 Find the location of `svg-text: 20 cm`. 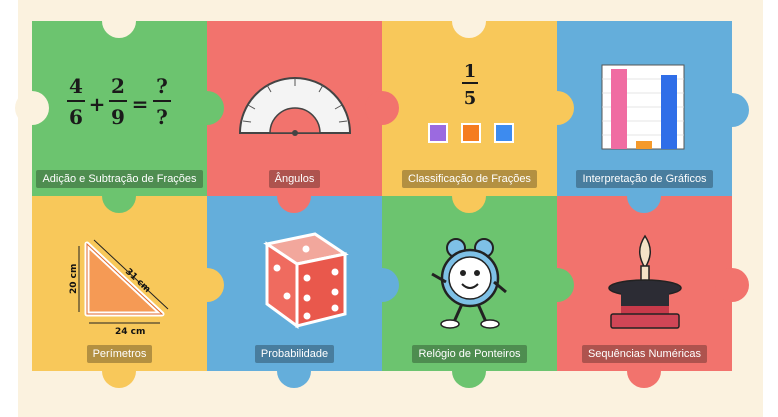

svg-text: 20 cm is located at coordinates (74, 279).